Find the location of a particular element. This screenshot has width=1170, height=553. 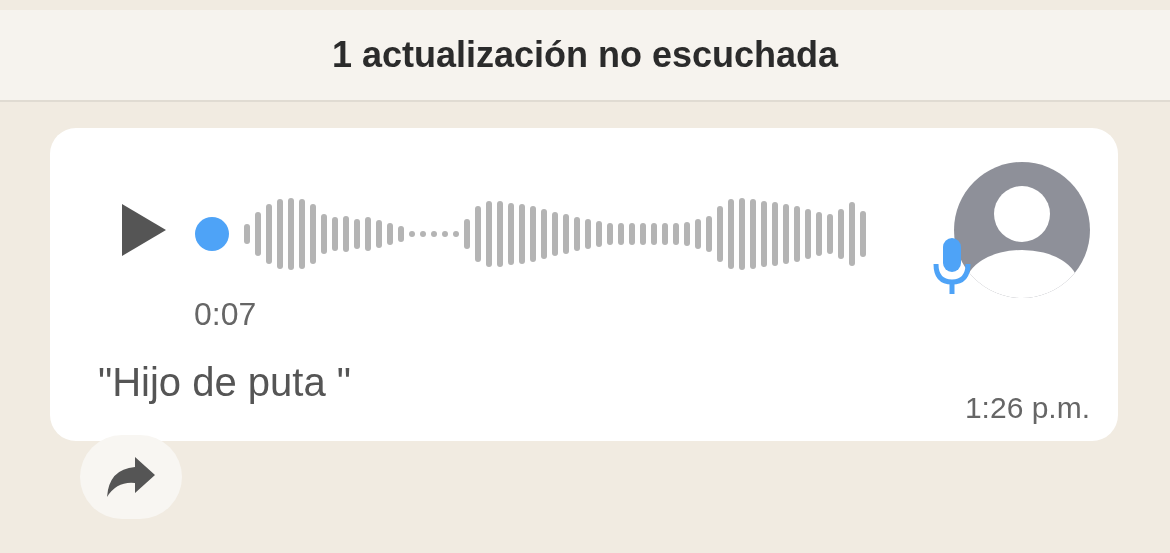

unread-label: 1 actualización no escuchada is located at coordinates (585, 55).